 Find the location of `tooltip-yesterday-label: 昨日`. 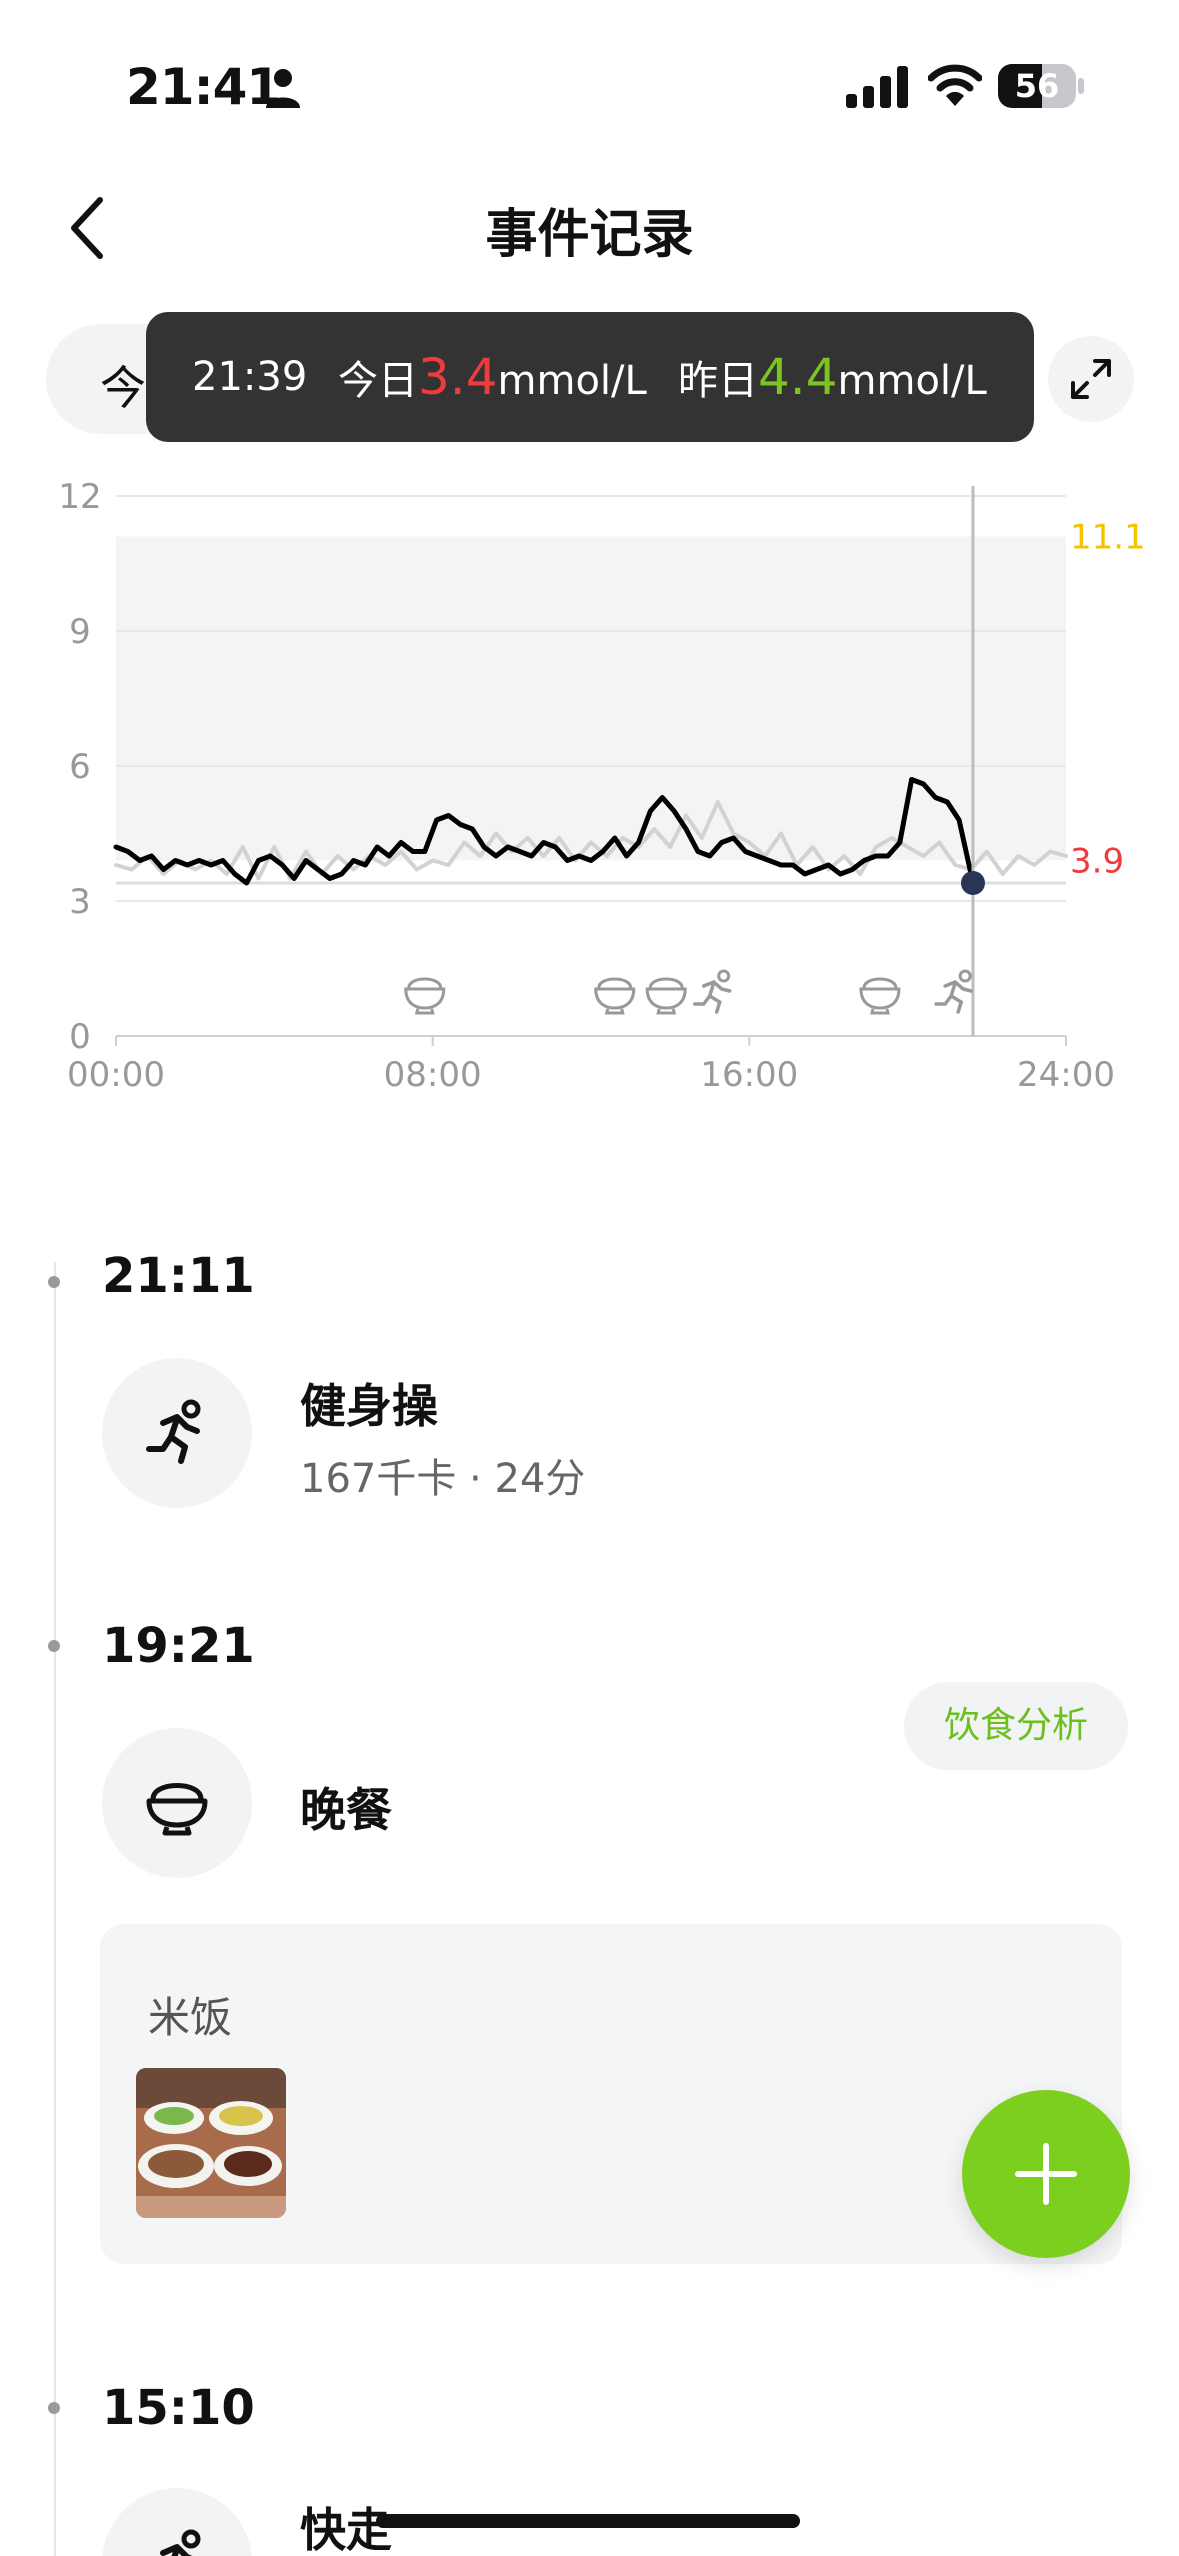

tooltip-yesterday-label: 昨日 is located at coordinates (718, 381).